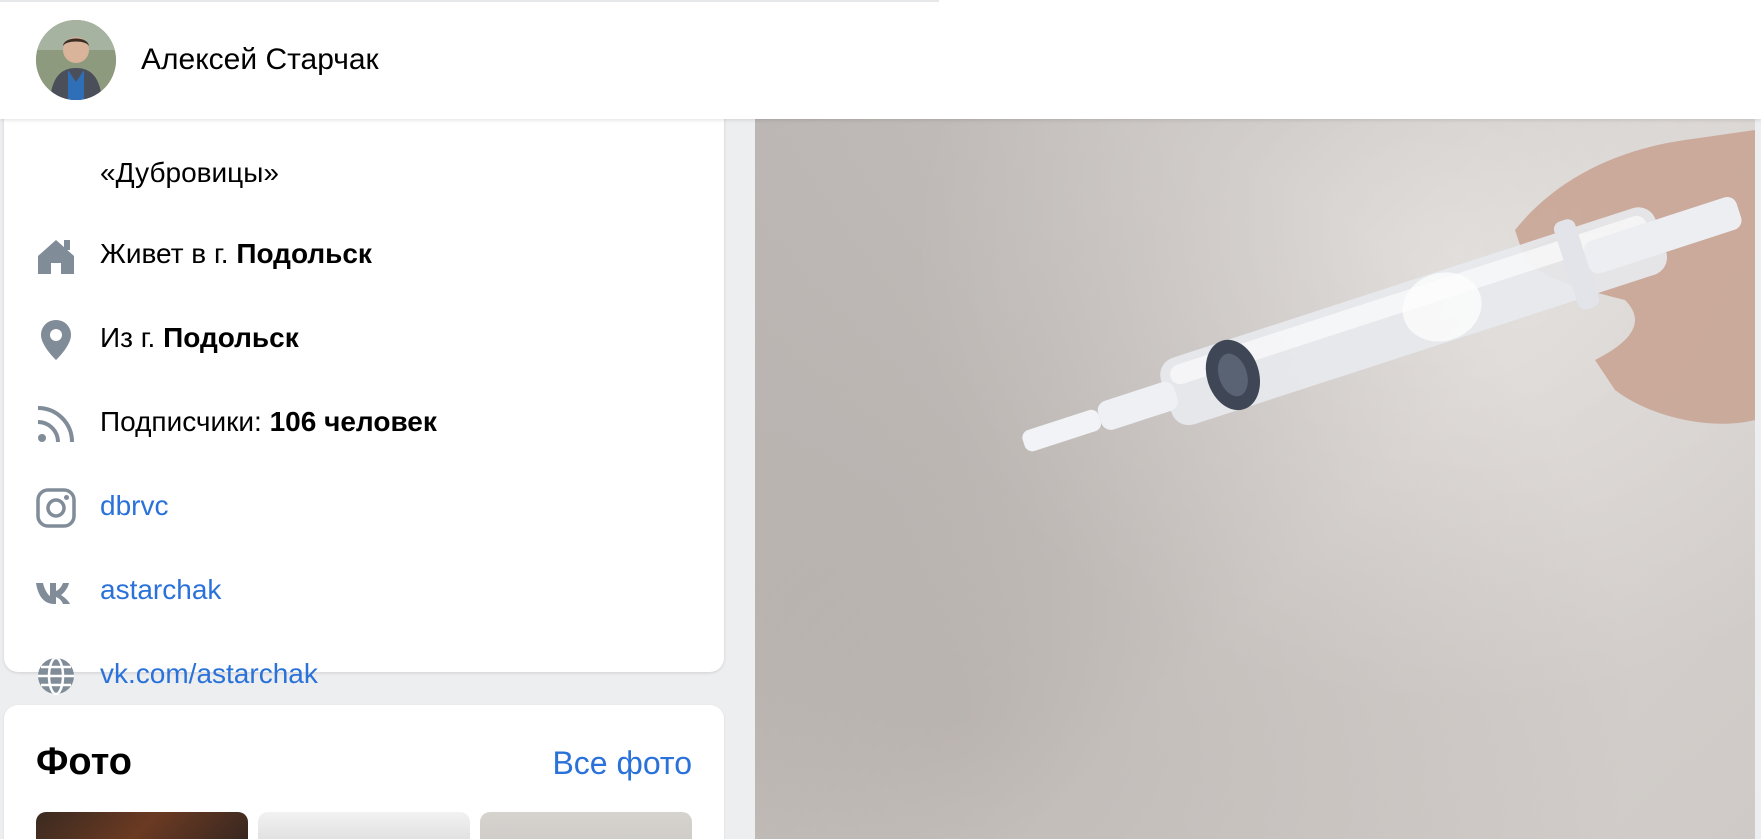  What do you see at coordinates (304, 253) in the screenshot?
I see `info-value-lives-in: Подольск` at bounding box center [304, 253].